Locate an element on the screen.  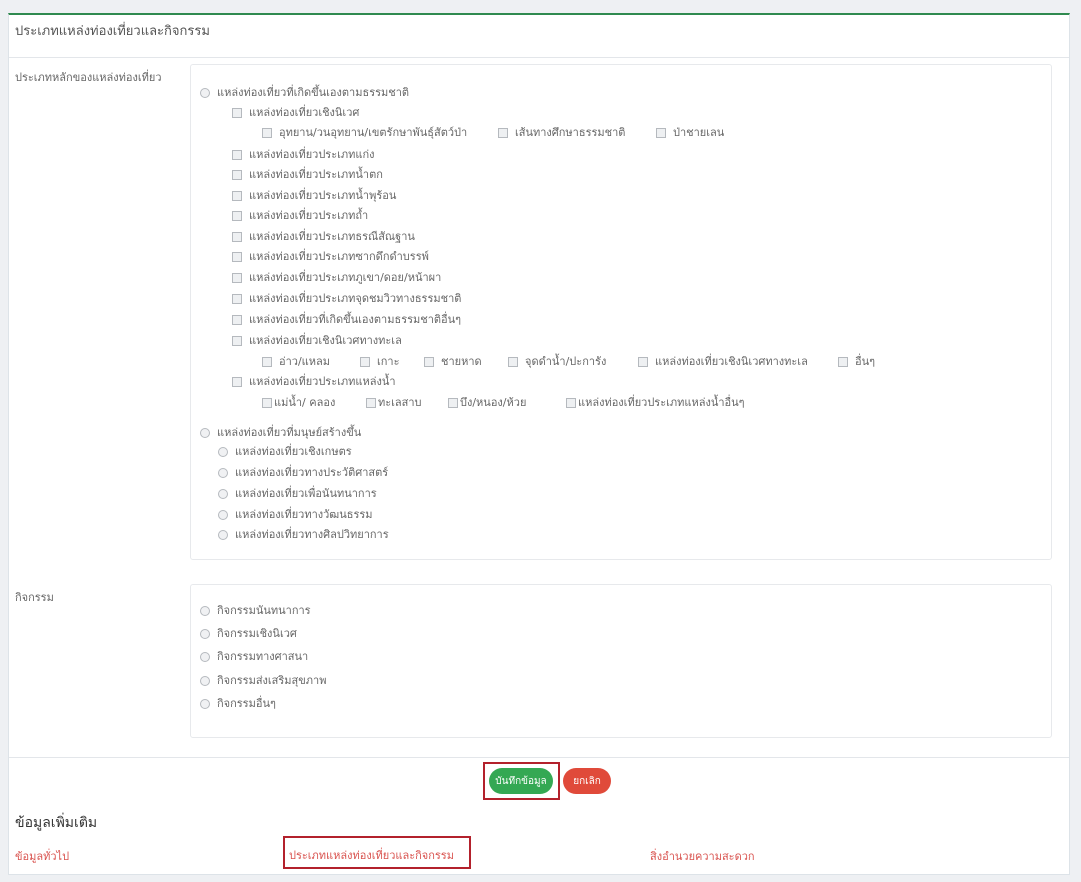
radio-activity: กิจกรรมเชิงนิเวศ is located at coordinates (248, 634).